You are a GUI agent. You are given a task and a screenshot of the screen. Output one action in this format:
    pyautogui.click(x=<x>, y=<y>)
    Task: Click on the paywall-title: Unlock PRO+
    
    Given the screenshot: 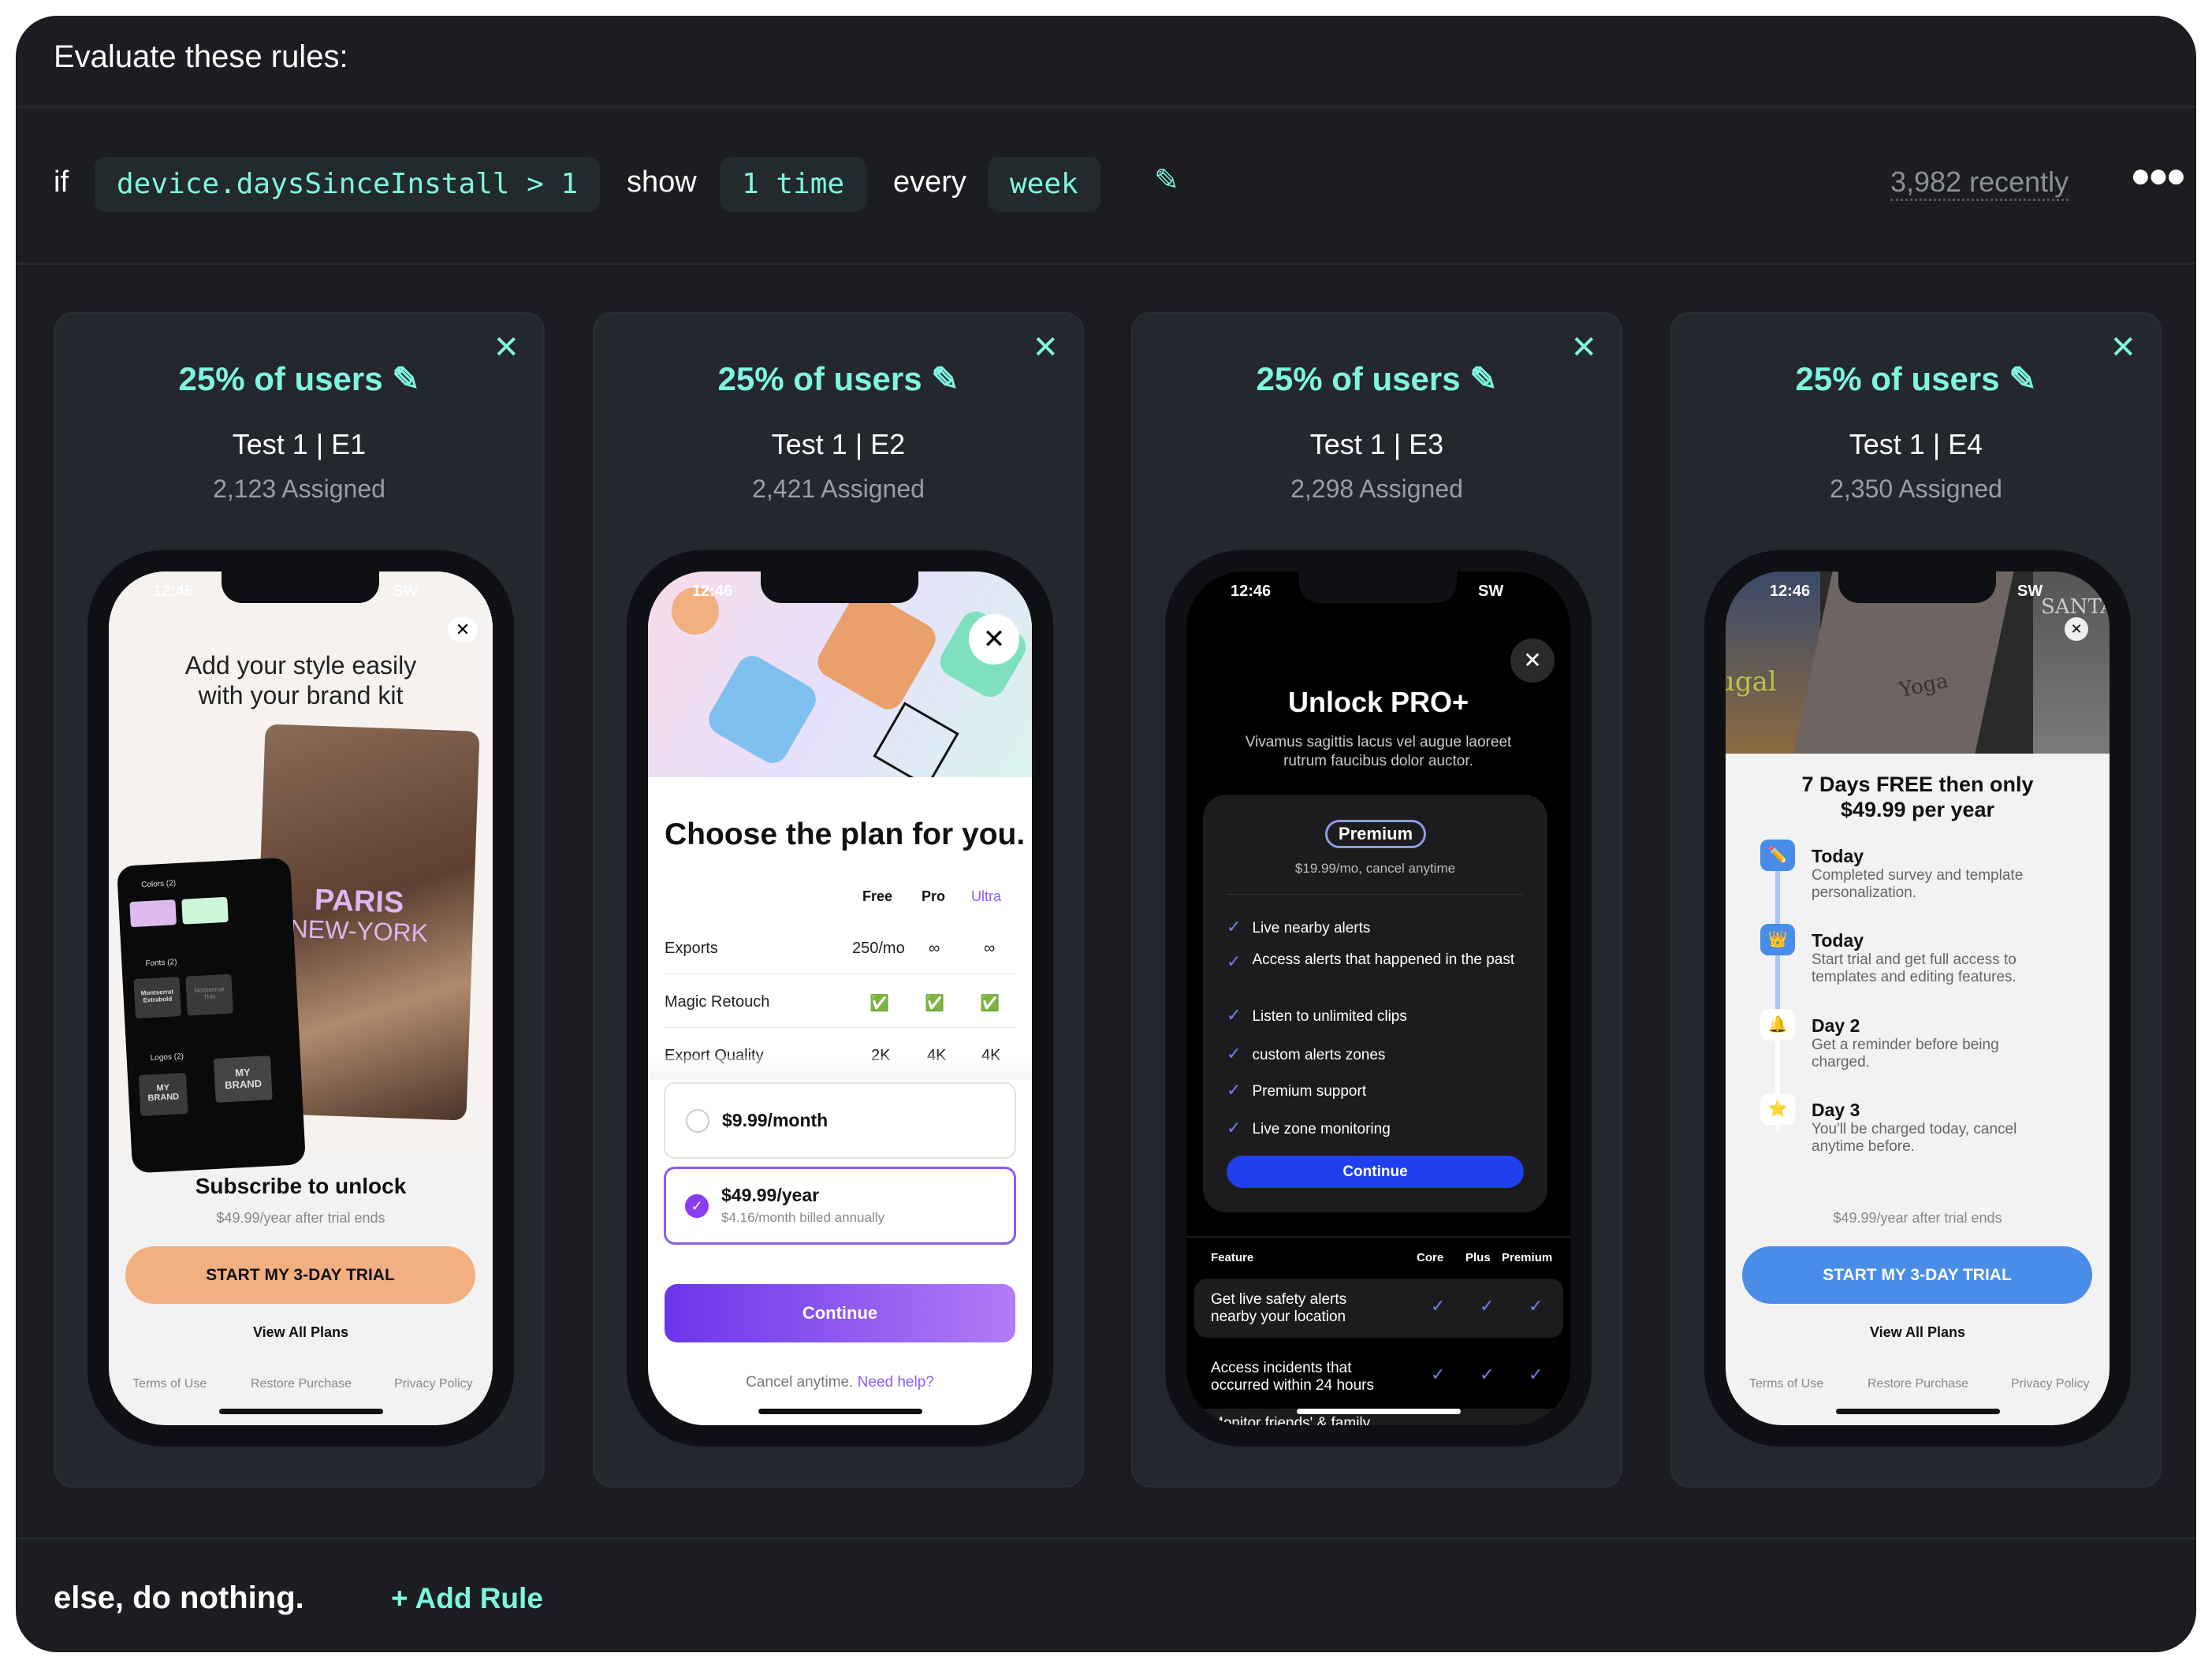 What is the action you would take?
    pyautogui.click(x=1378, y=702)
    